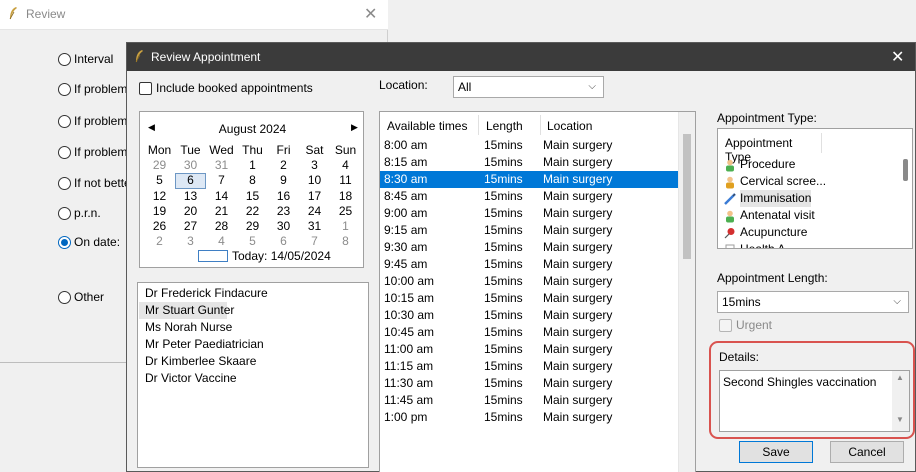 This screenshot has width=916, height=472. What do you see at coordinates (905, 188) in the screenshot?
I see `appointment-type-scrollbar` at bounding box center [905, 188].